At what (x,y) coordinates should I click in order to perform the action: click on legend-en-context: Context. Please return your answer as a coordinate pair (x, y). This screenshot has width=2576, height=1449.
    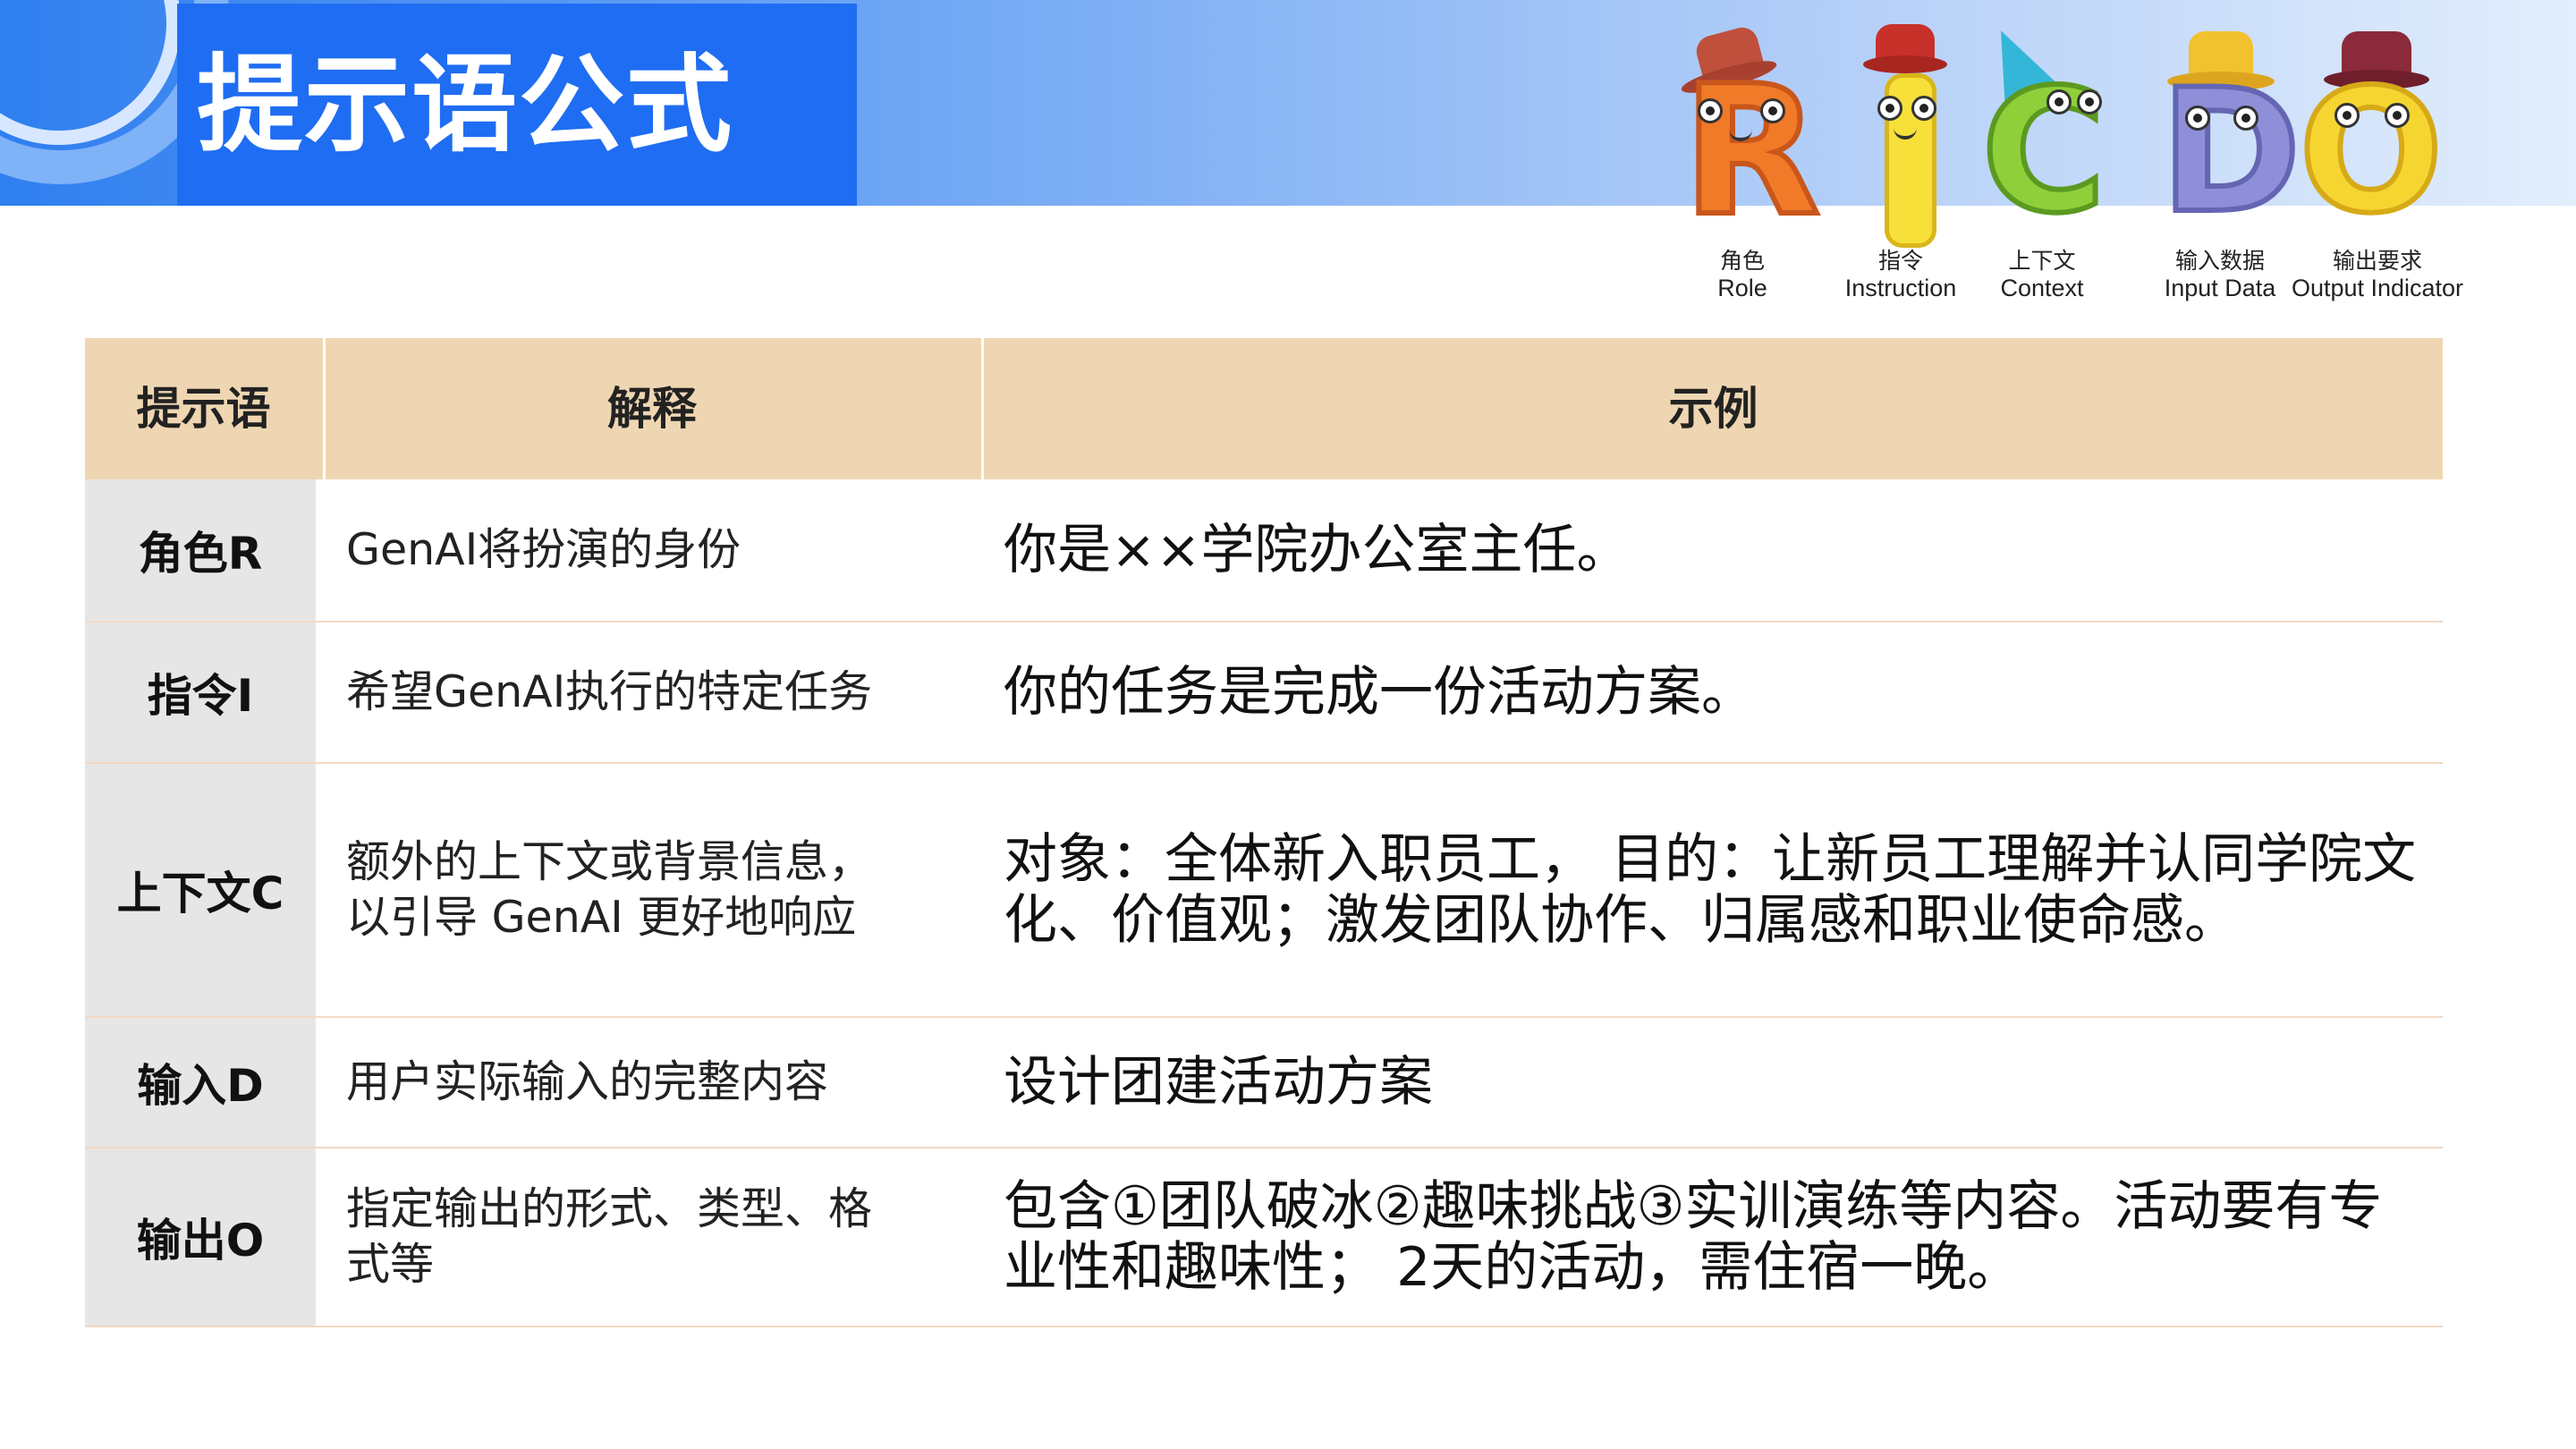
    Looking at the image, I should click on (2042, 288).